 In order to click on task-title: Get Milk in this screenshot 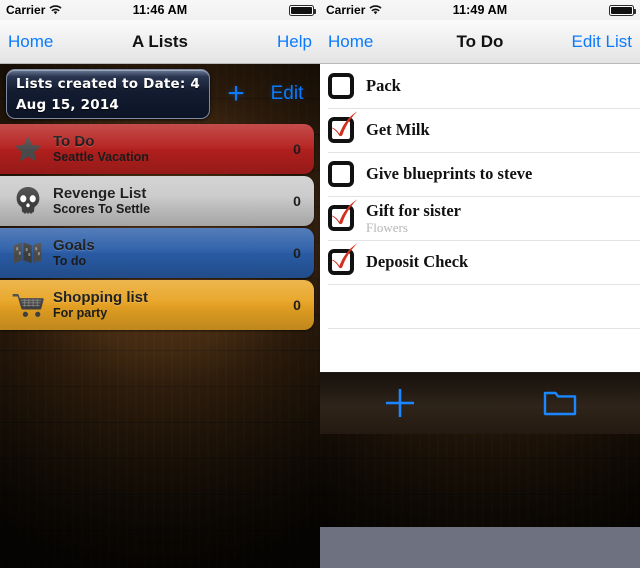, I will do `click(398, 130)`.